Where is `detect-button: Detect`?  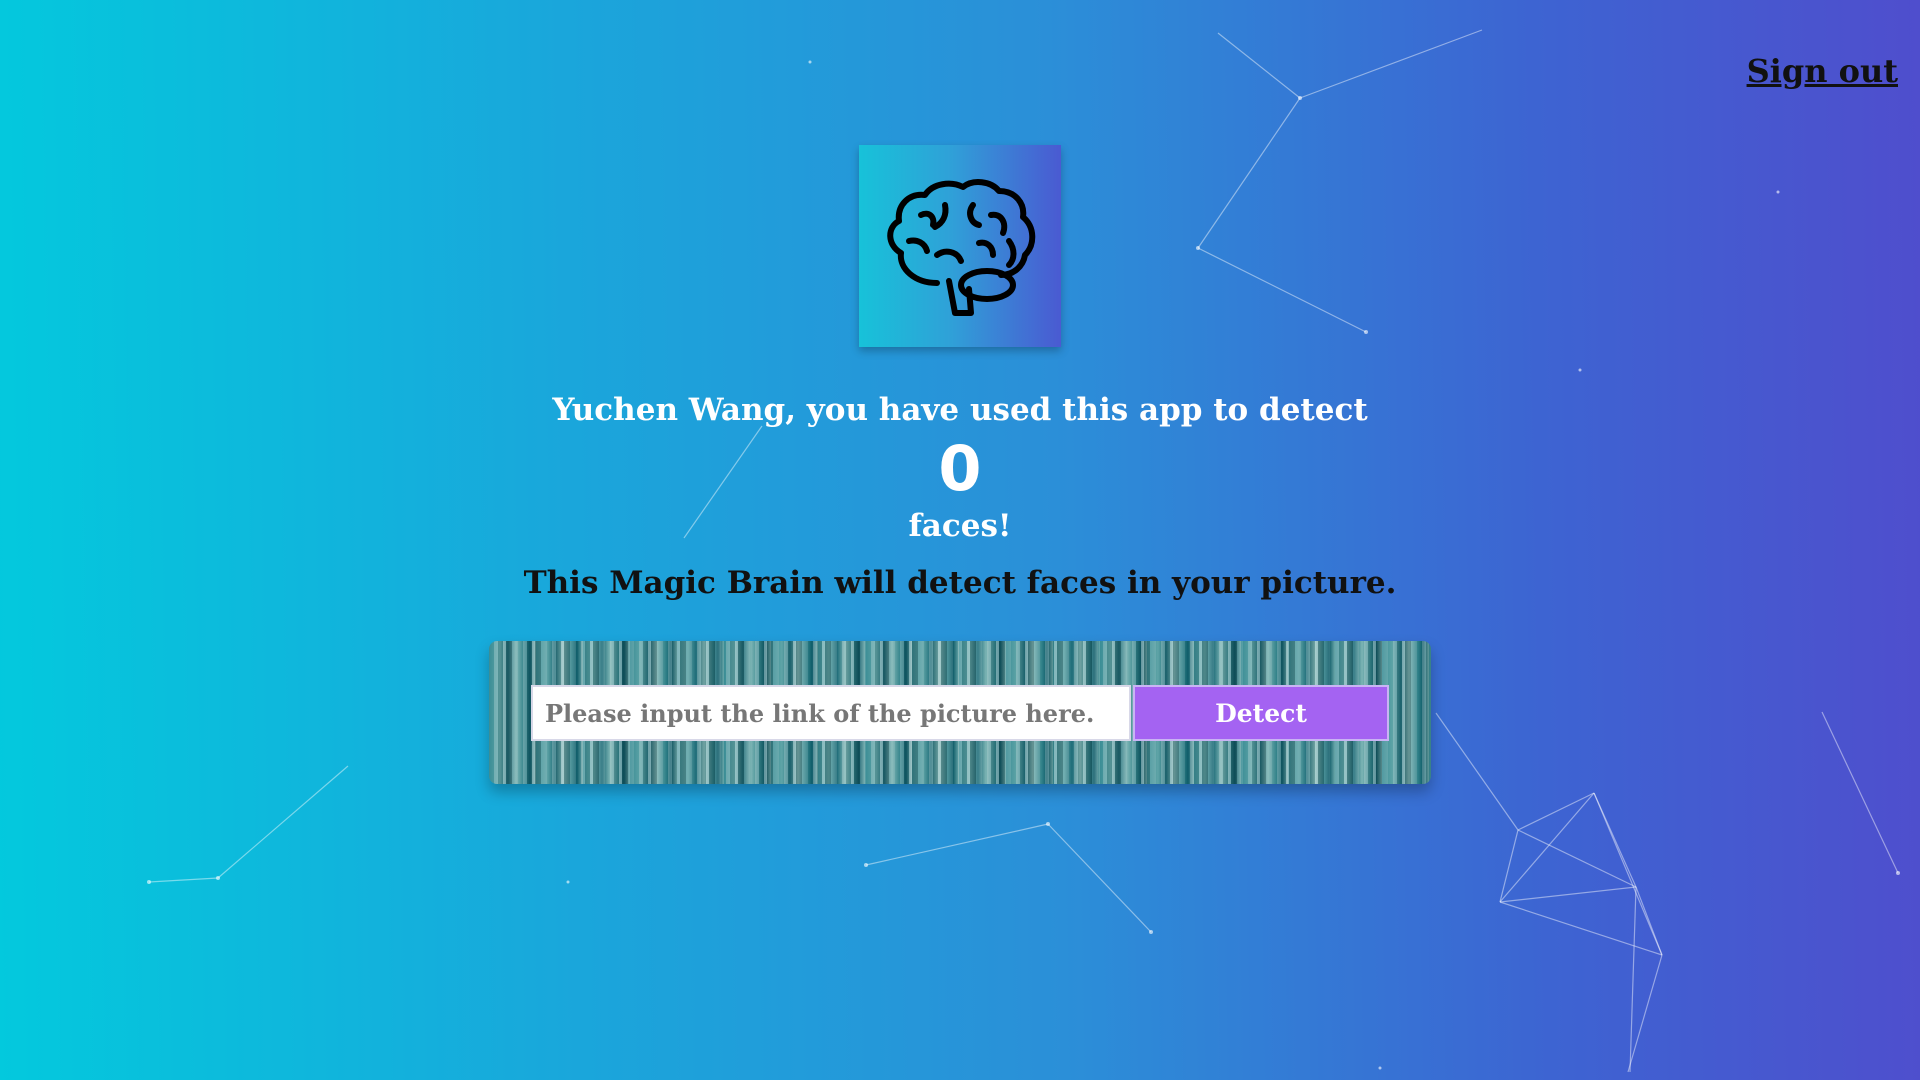 detect-button: Detect is located at coordinates (1261, 713).